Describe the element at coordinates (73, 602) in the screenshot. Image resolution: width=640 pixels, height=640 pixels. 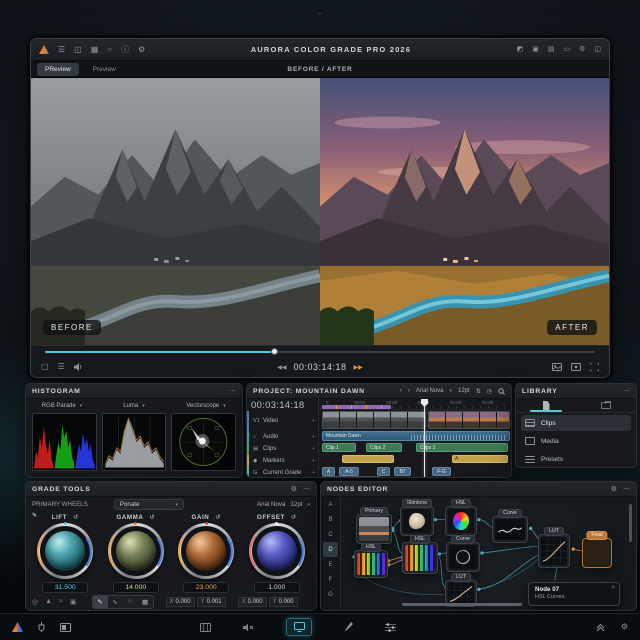
I see `image-tool-icon: ▣` at that location.